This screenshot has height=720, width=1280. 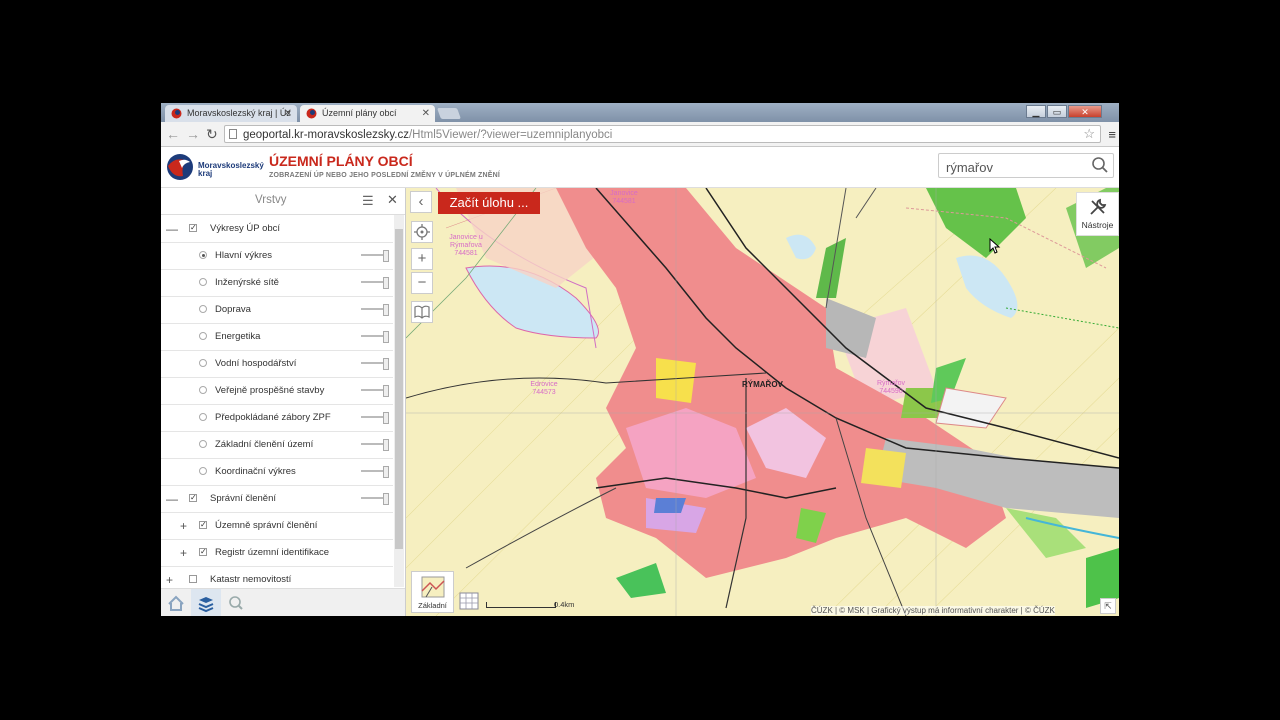 I want to click on bookmarks-button, so click(x=422, y=312).